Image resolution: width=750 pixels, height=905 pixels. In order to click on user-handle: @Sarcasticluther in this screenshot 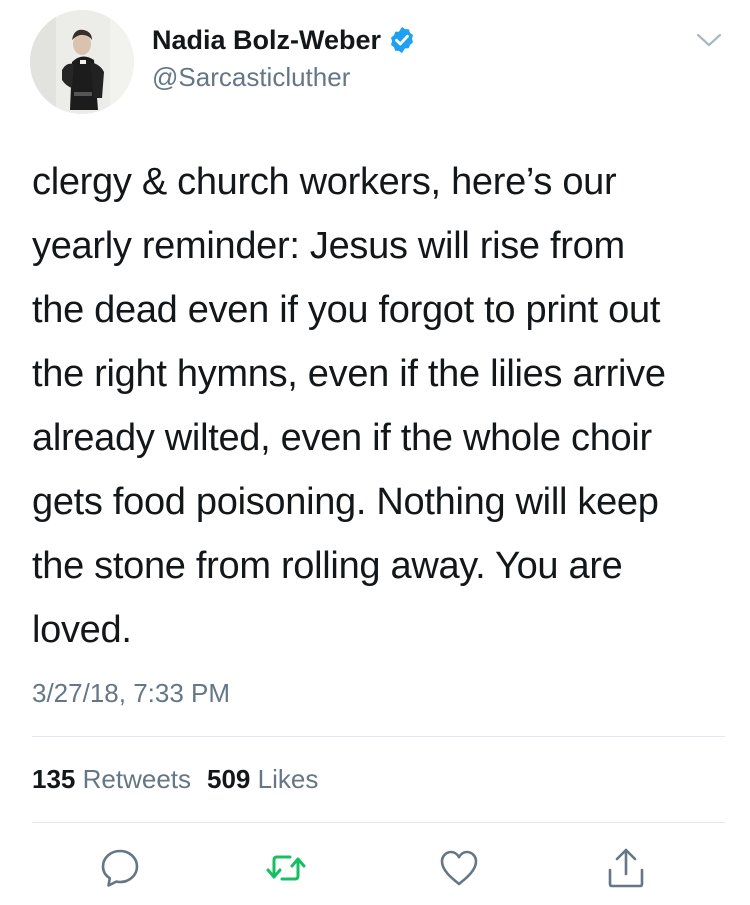, I will do `click(251, 77)`.